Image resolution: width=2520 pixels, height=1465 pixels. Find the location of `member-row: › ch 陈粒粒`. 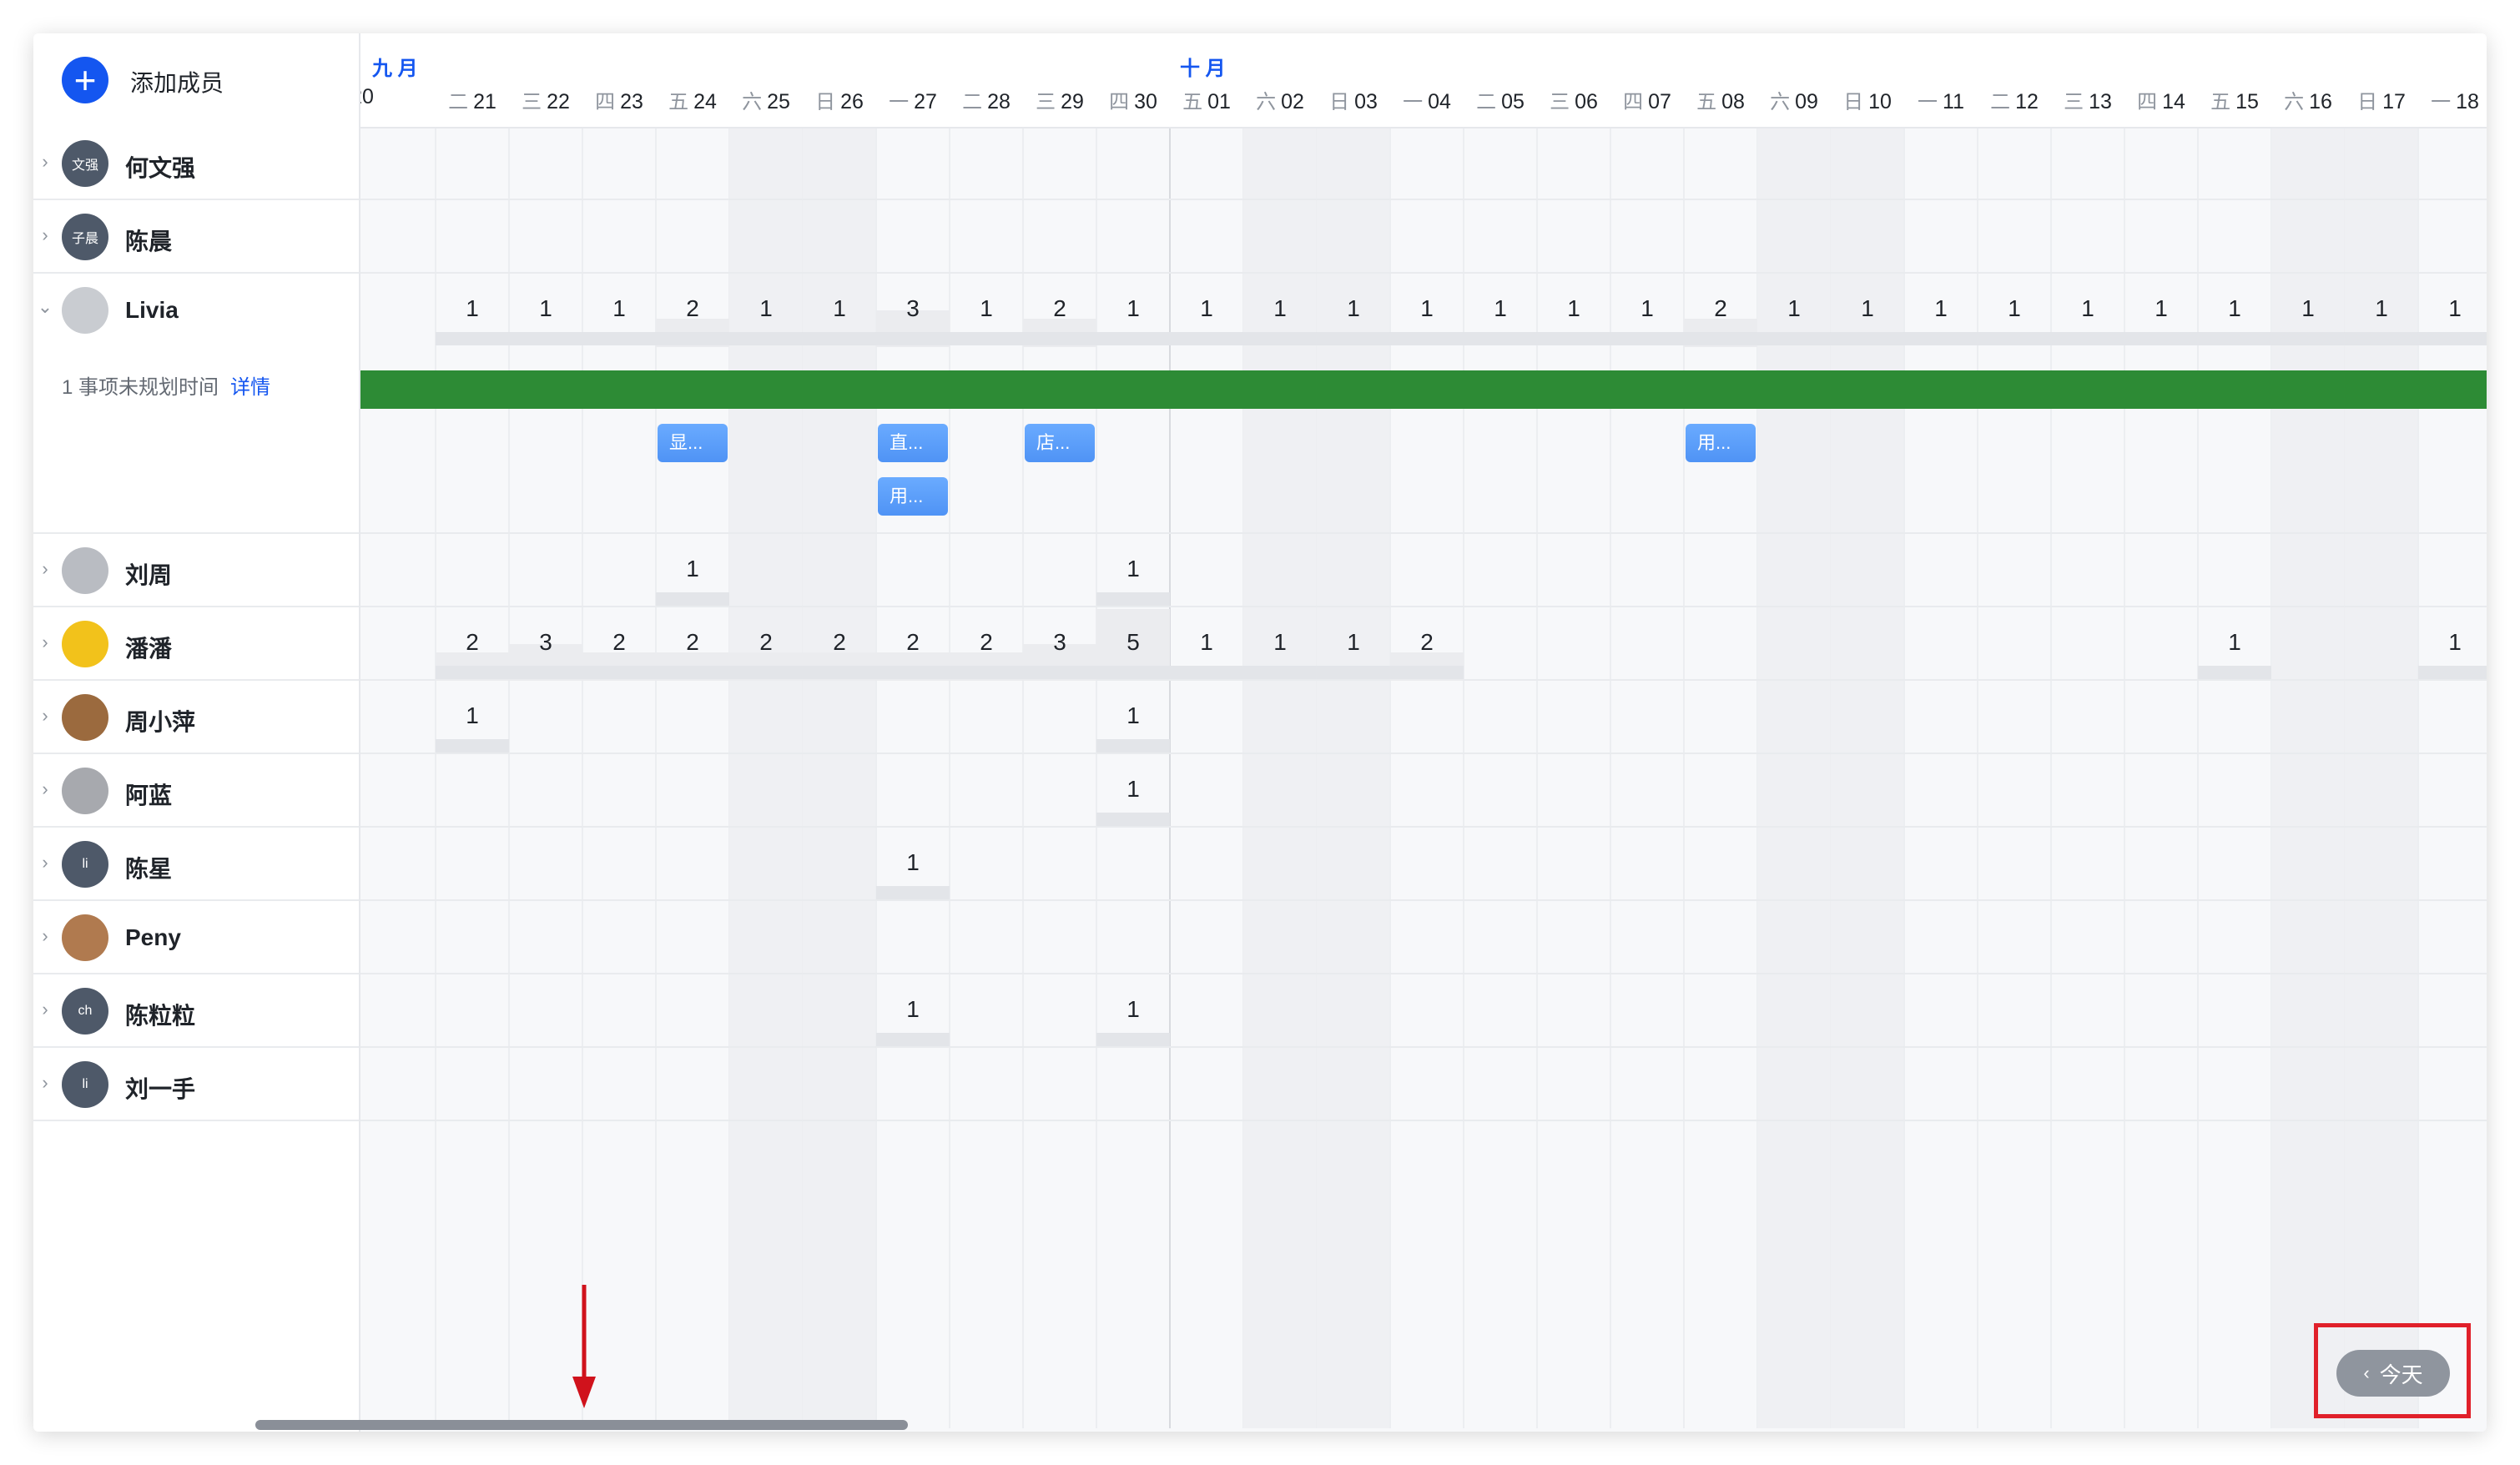

member-row: › ch 陈粒粒 is located at coordinates (196, 1011).